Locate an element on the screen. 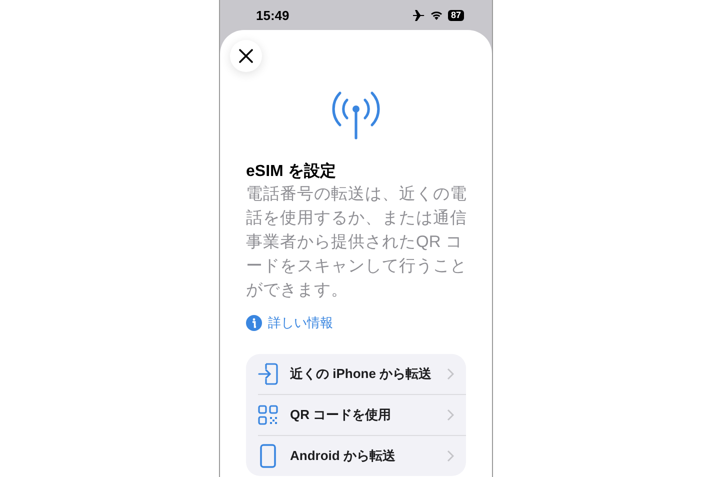 This screenshot has height=477, width=715. wifi-icon is located at coordinates (436, 15).